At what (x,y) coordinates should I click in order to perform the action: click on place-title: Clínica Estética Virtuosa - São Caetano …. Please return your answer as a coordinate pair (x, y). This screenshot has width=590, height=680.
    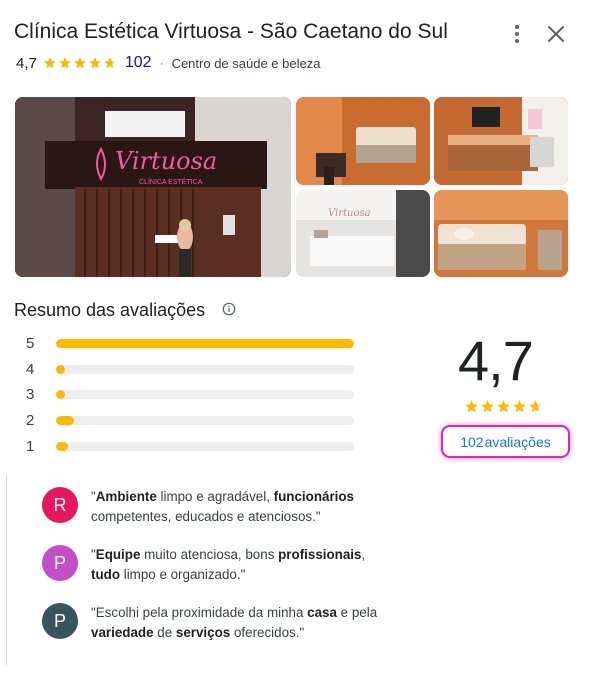
    Looking at the image, I should click on (231, 31).